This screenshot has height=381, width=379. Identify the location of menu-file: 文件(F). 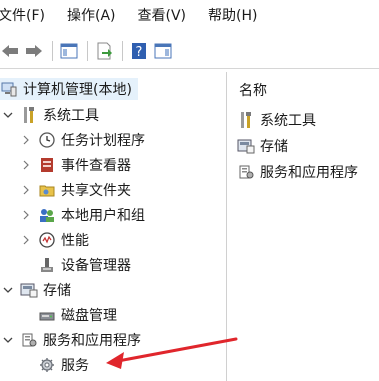
(22, 15).